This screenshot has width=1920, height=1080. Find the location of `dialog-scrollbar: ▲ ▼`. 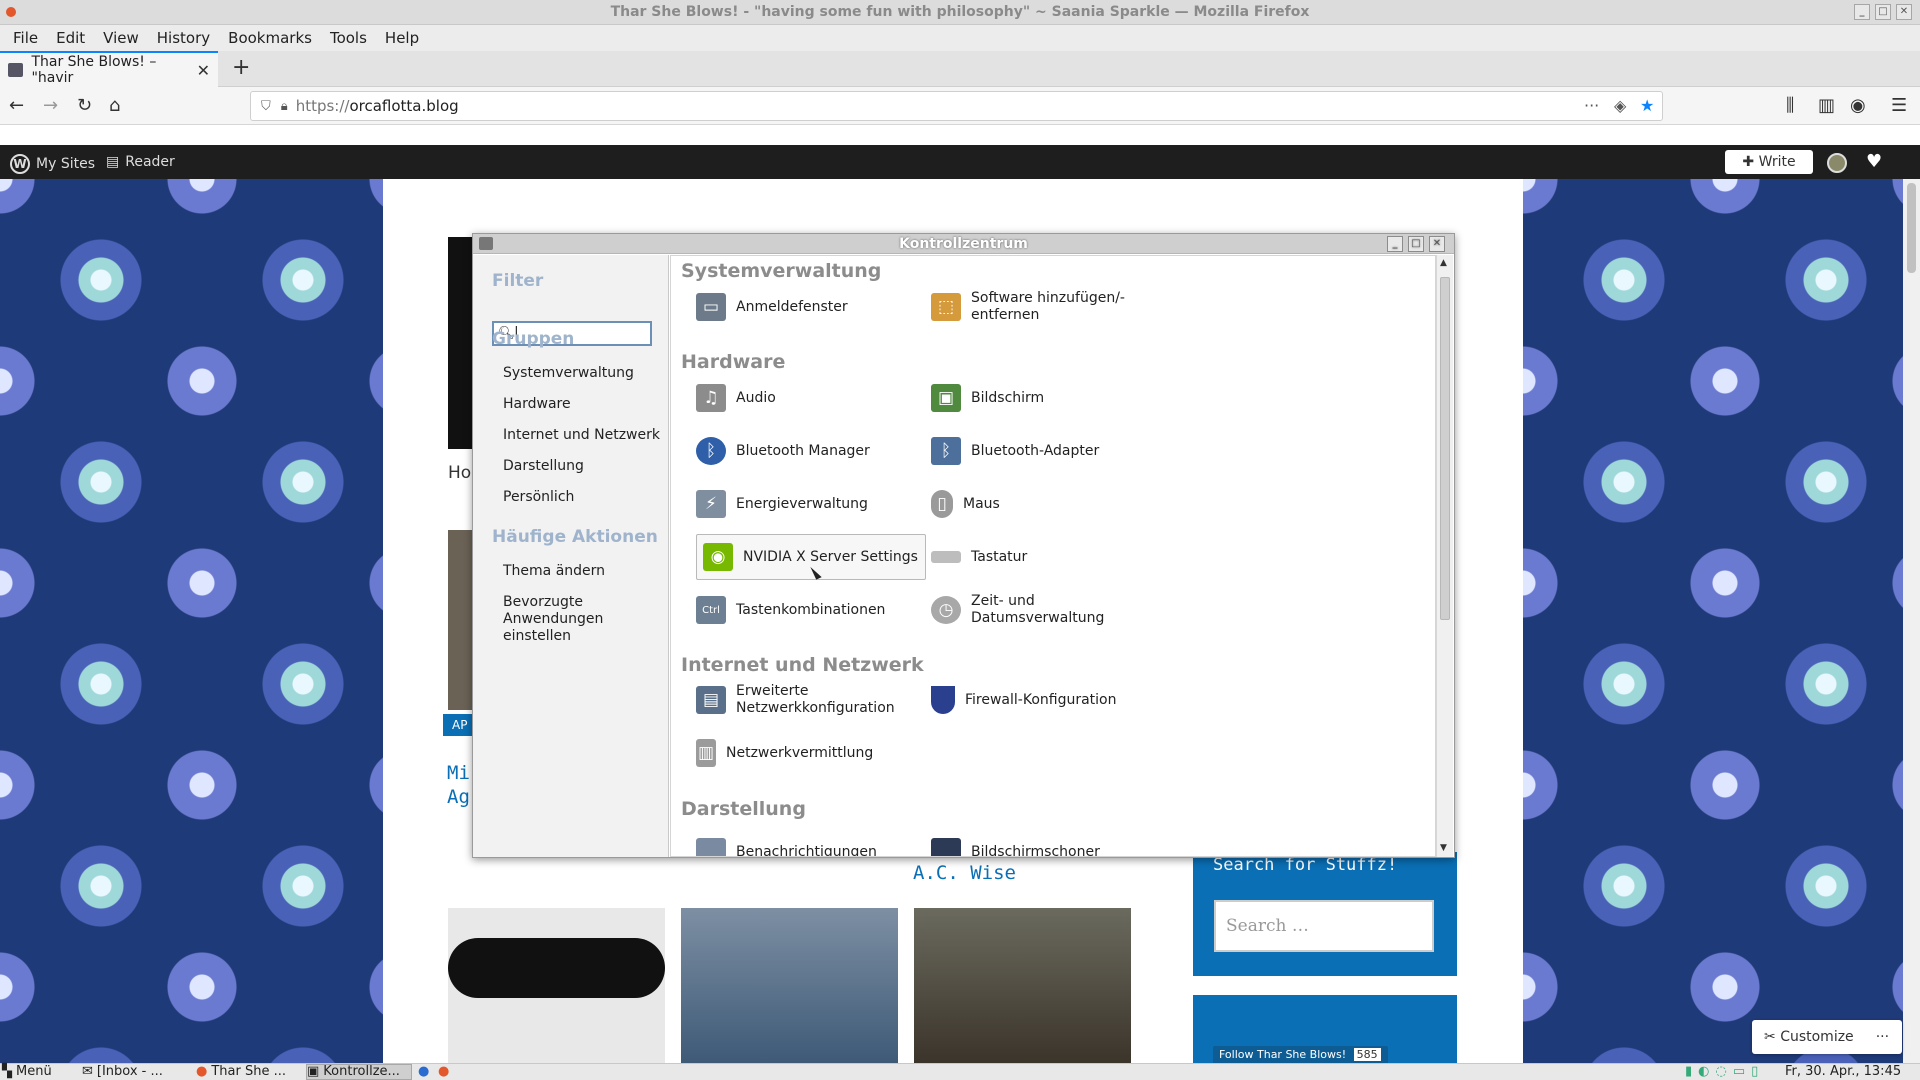

dialog-scrollbar: ▲ ▼ is located at coordinates (1444, 556).